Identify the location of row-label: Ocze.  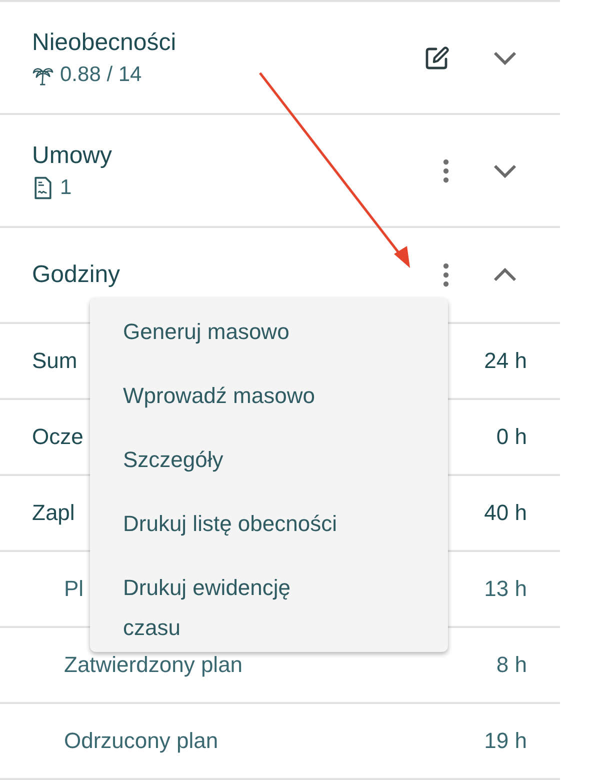
(58, 437).